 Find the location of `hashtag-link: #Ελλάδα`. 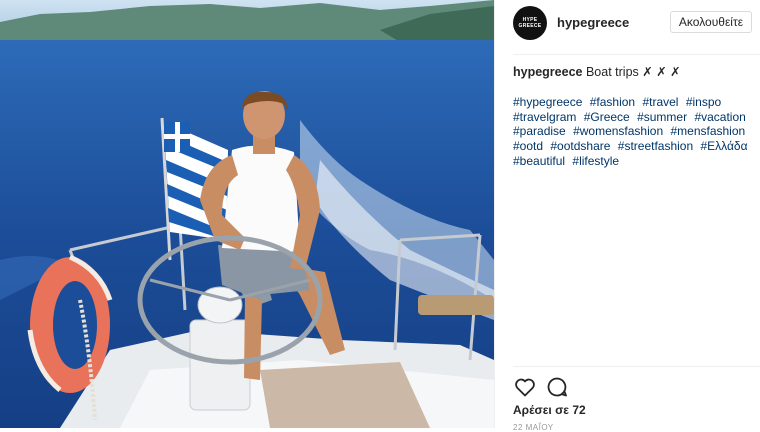

hashtag-link: #Ελλάδα is located at coordinates (724, 146).